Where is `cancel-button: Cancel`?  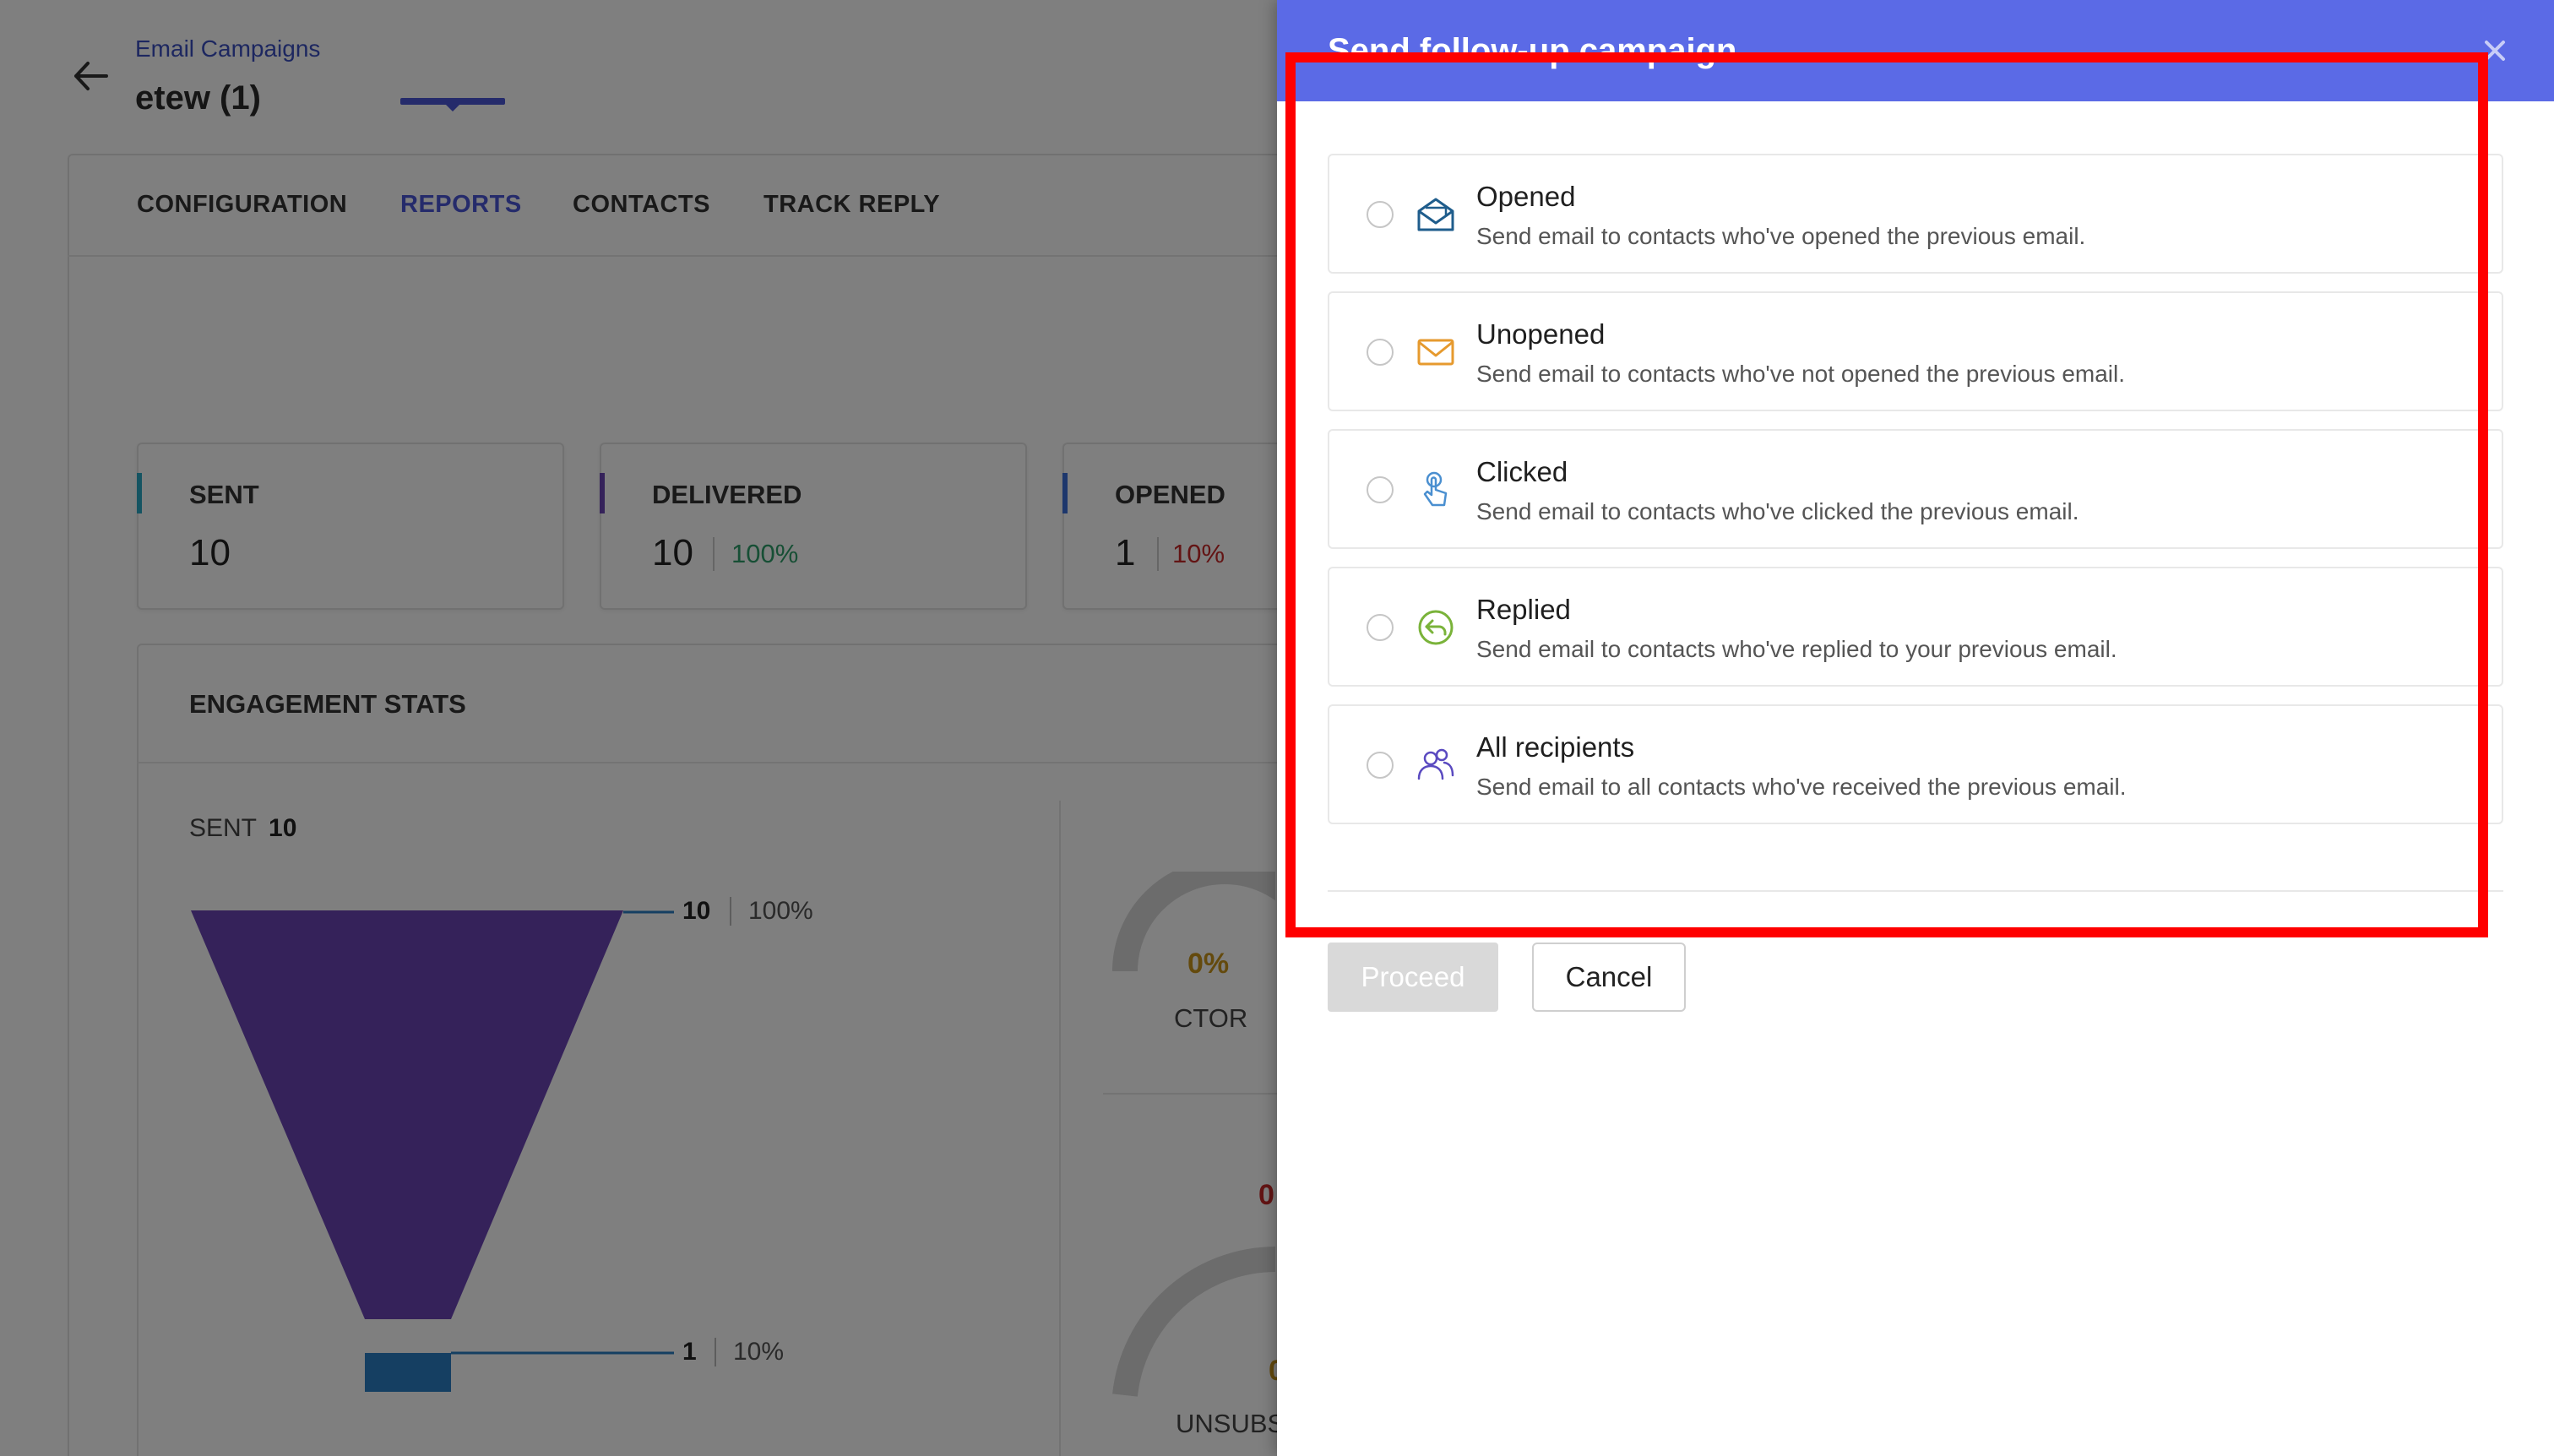
cancel-button: Cancel is located at coordinates (1609, 977).